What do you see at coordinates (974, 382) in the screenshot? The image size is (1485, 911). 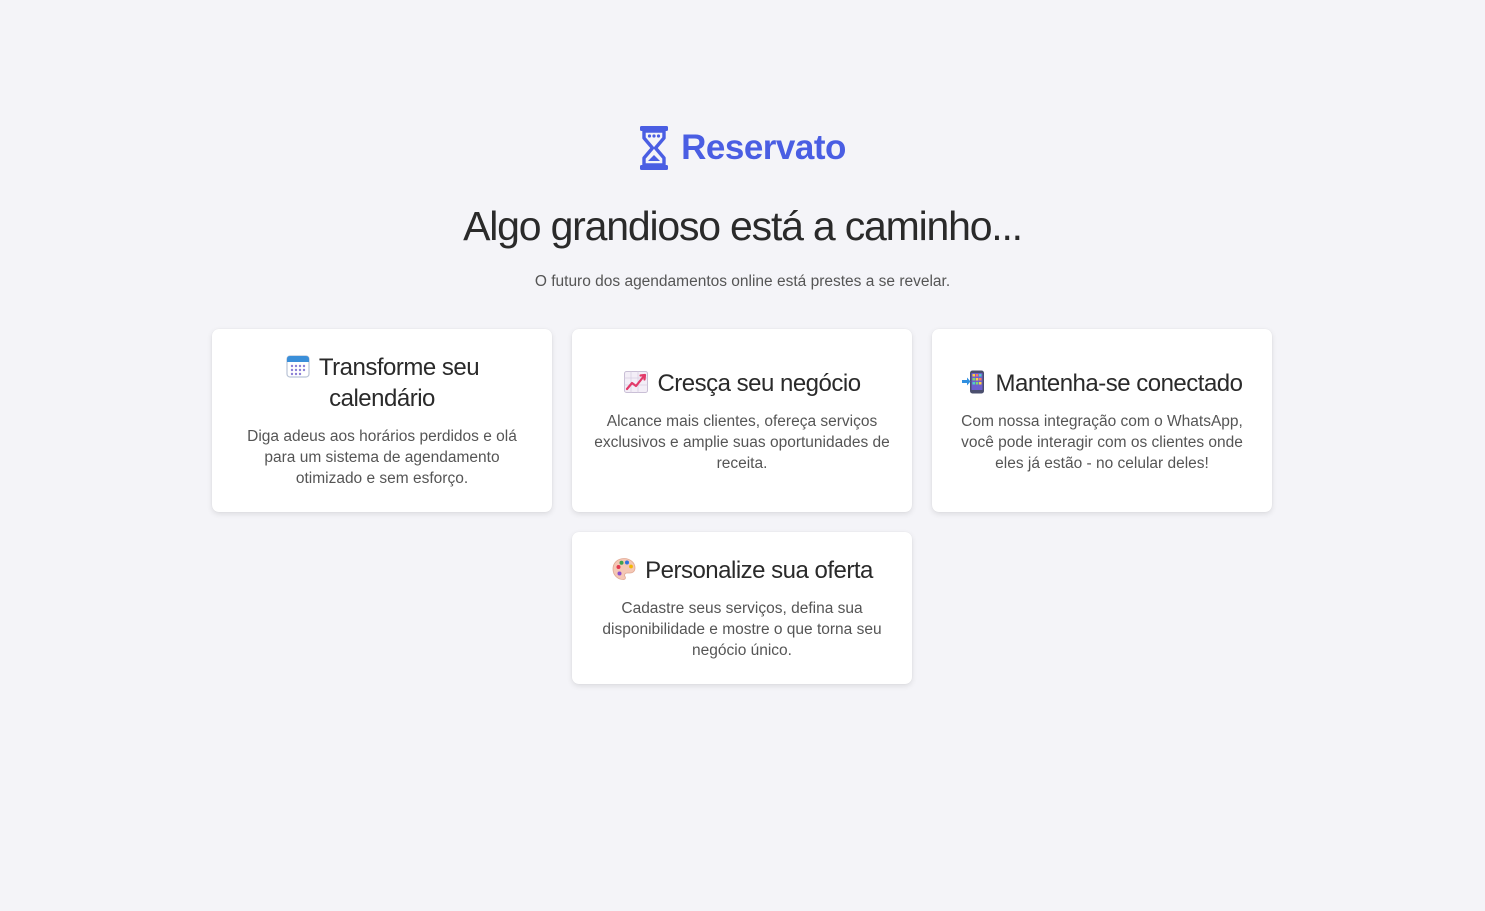 I see `mobile-phone-arrow-icon` at bounding box center [974, 382].